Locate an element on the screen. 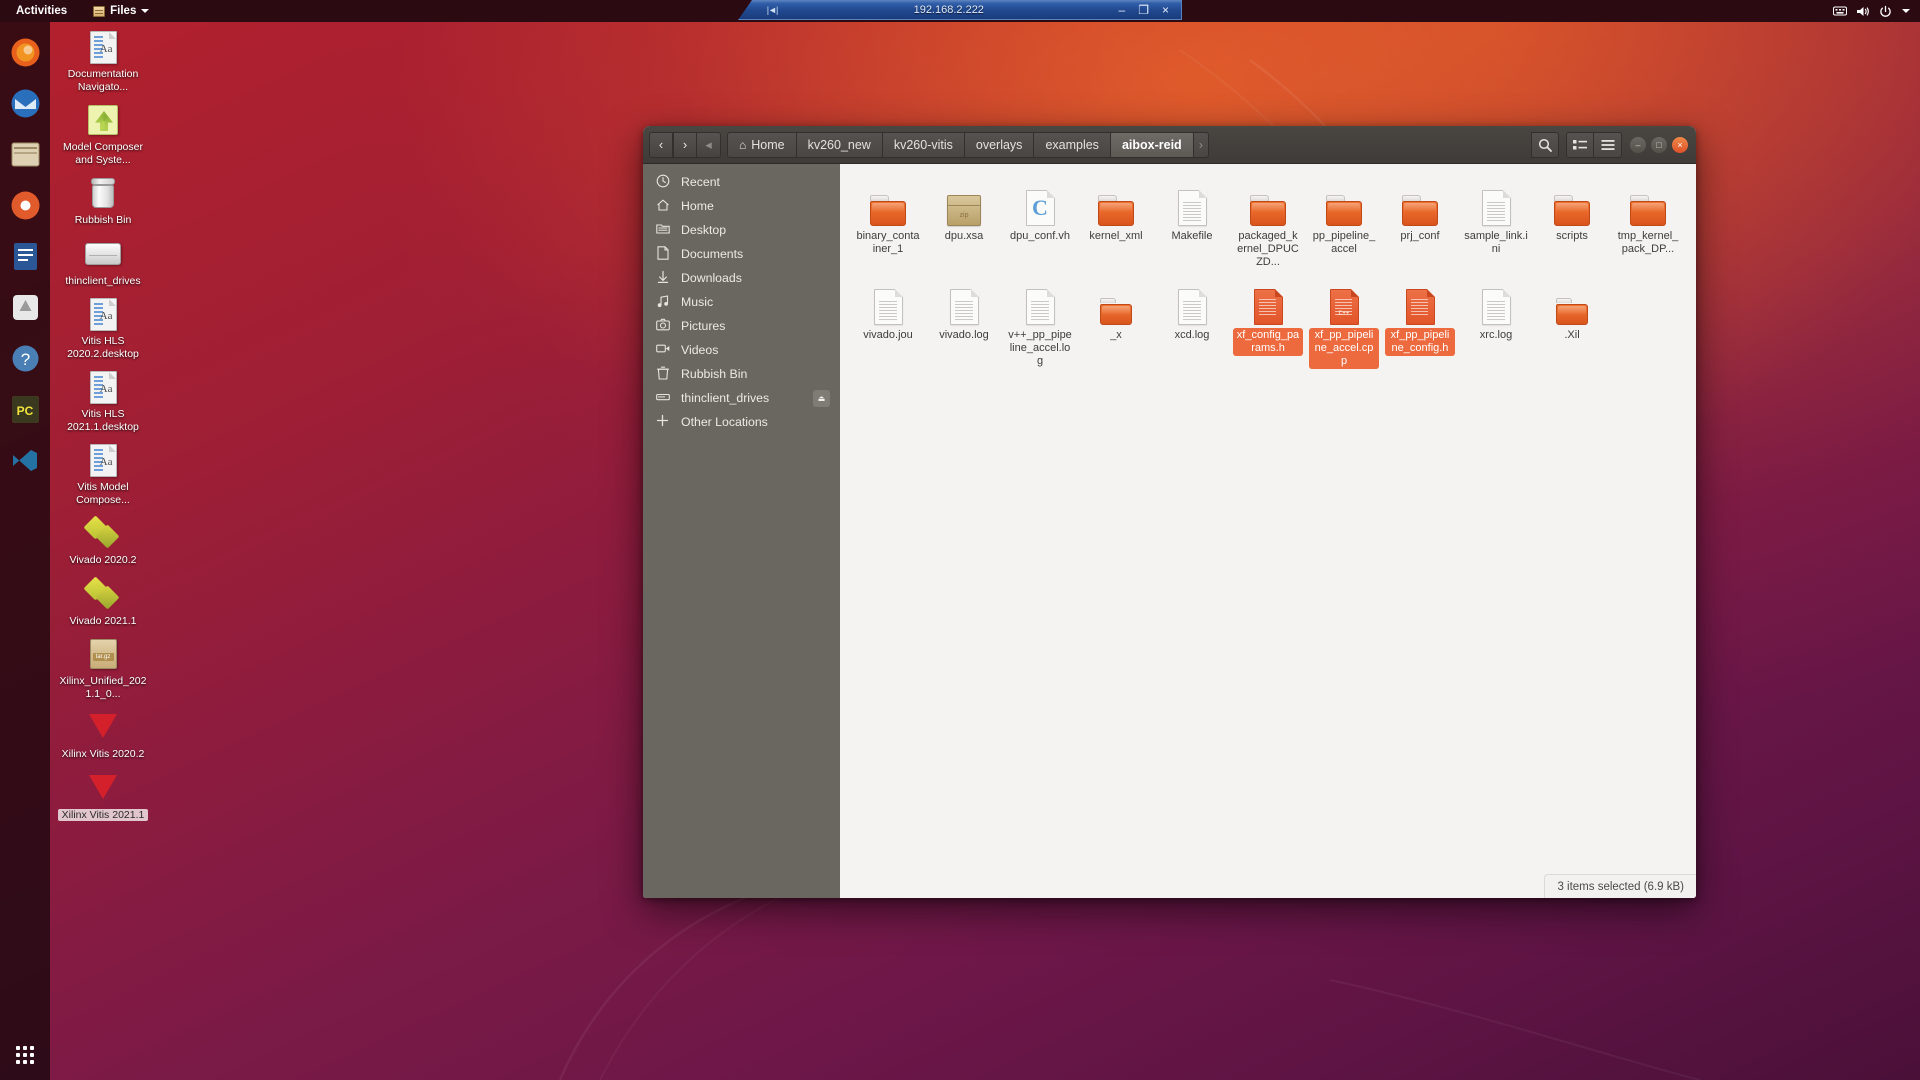  text-file-icon is located at coordinates (888, 301).